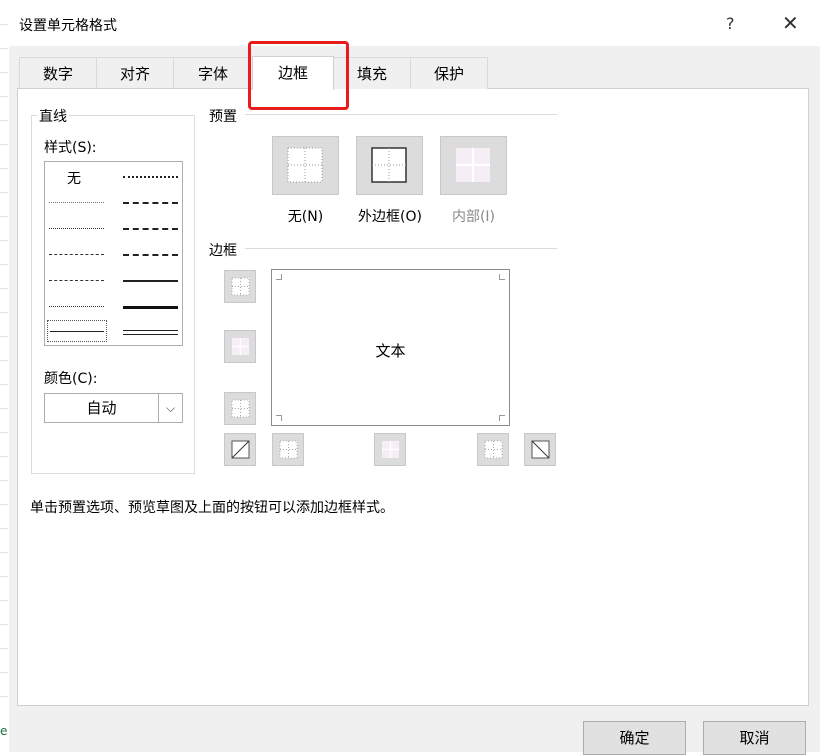 The width and height of the screenshot is (820, 755). Describe the element at coordinates (390, 351) in the screenshot. I see `preview-text: 文本` at that location.